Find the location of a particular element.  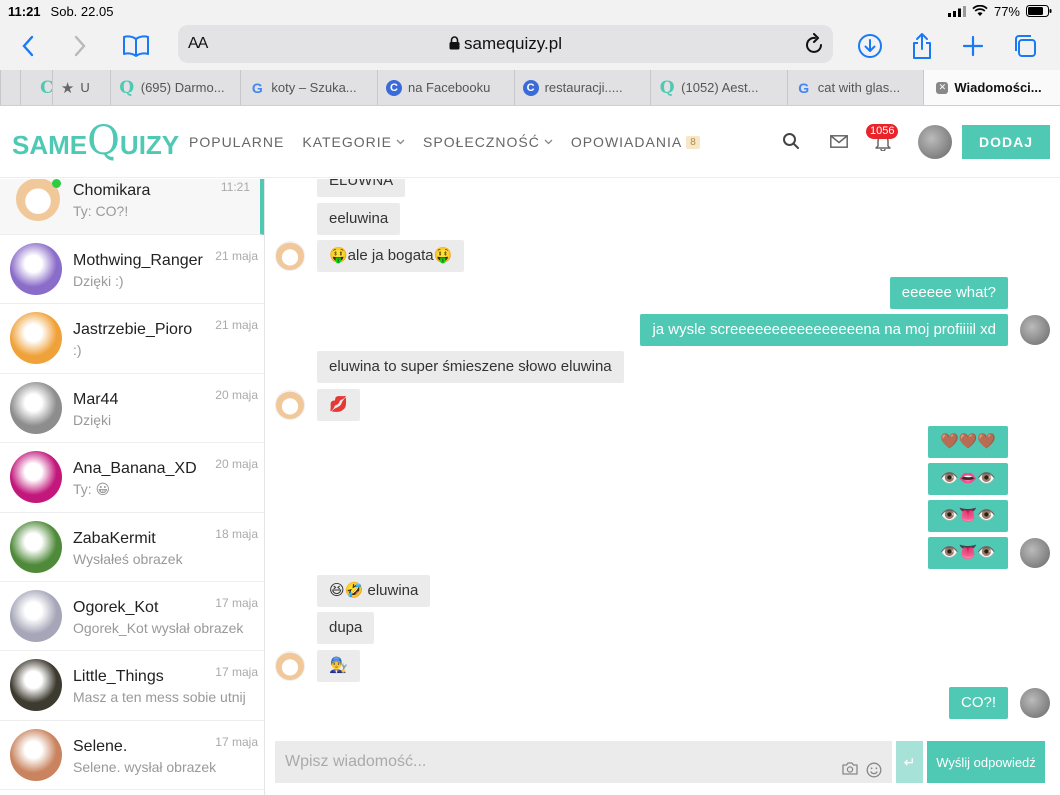

battery-percent: 77% is located at coordinates (1006, 11).